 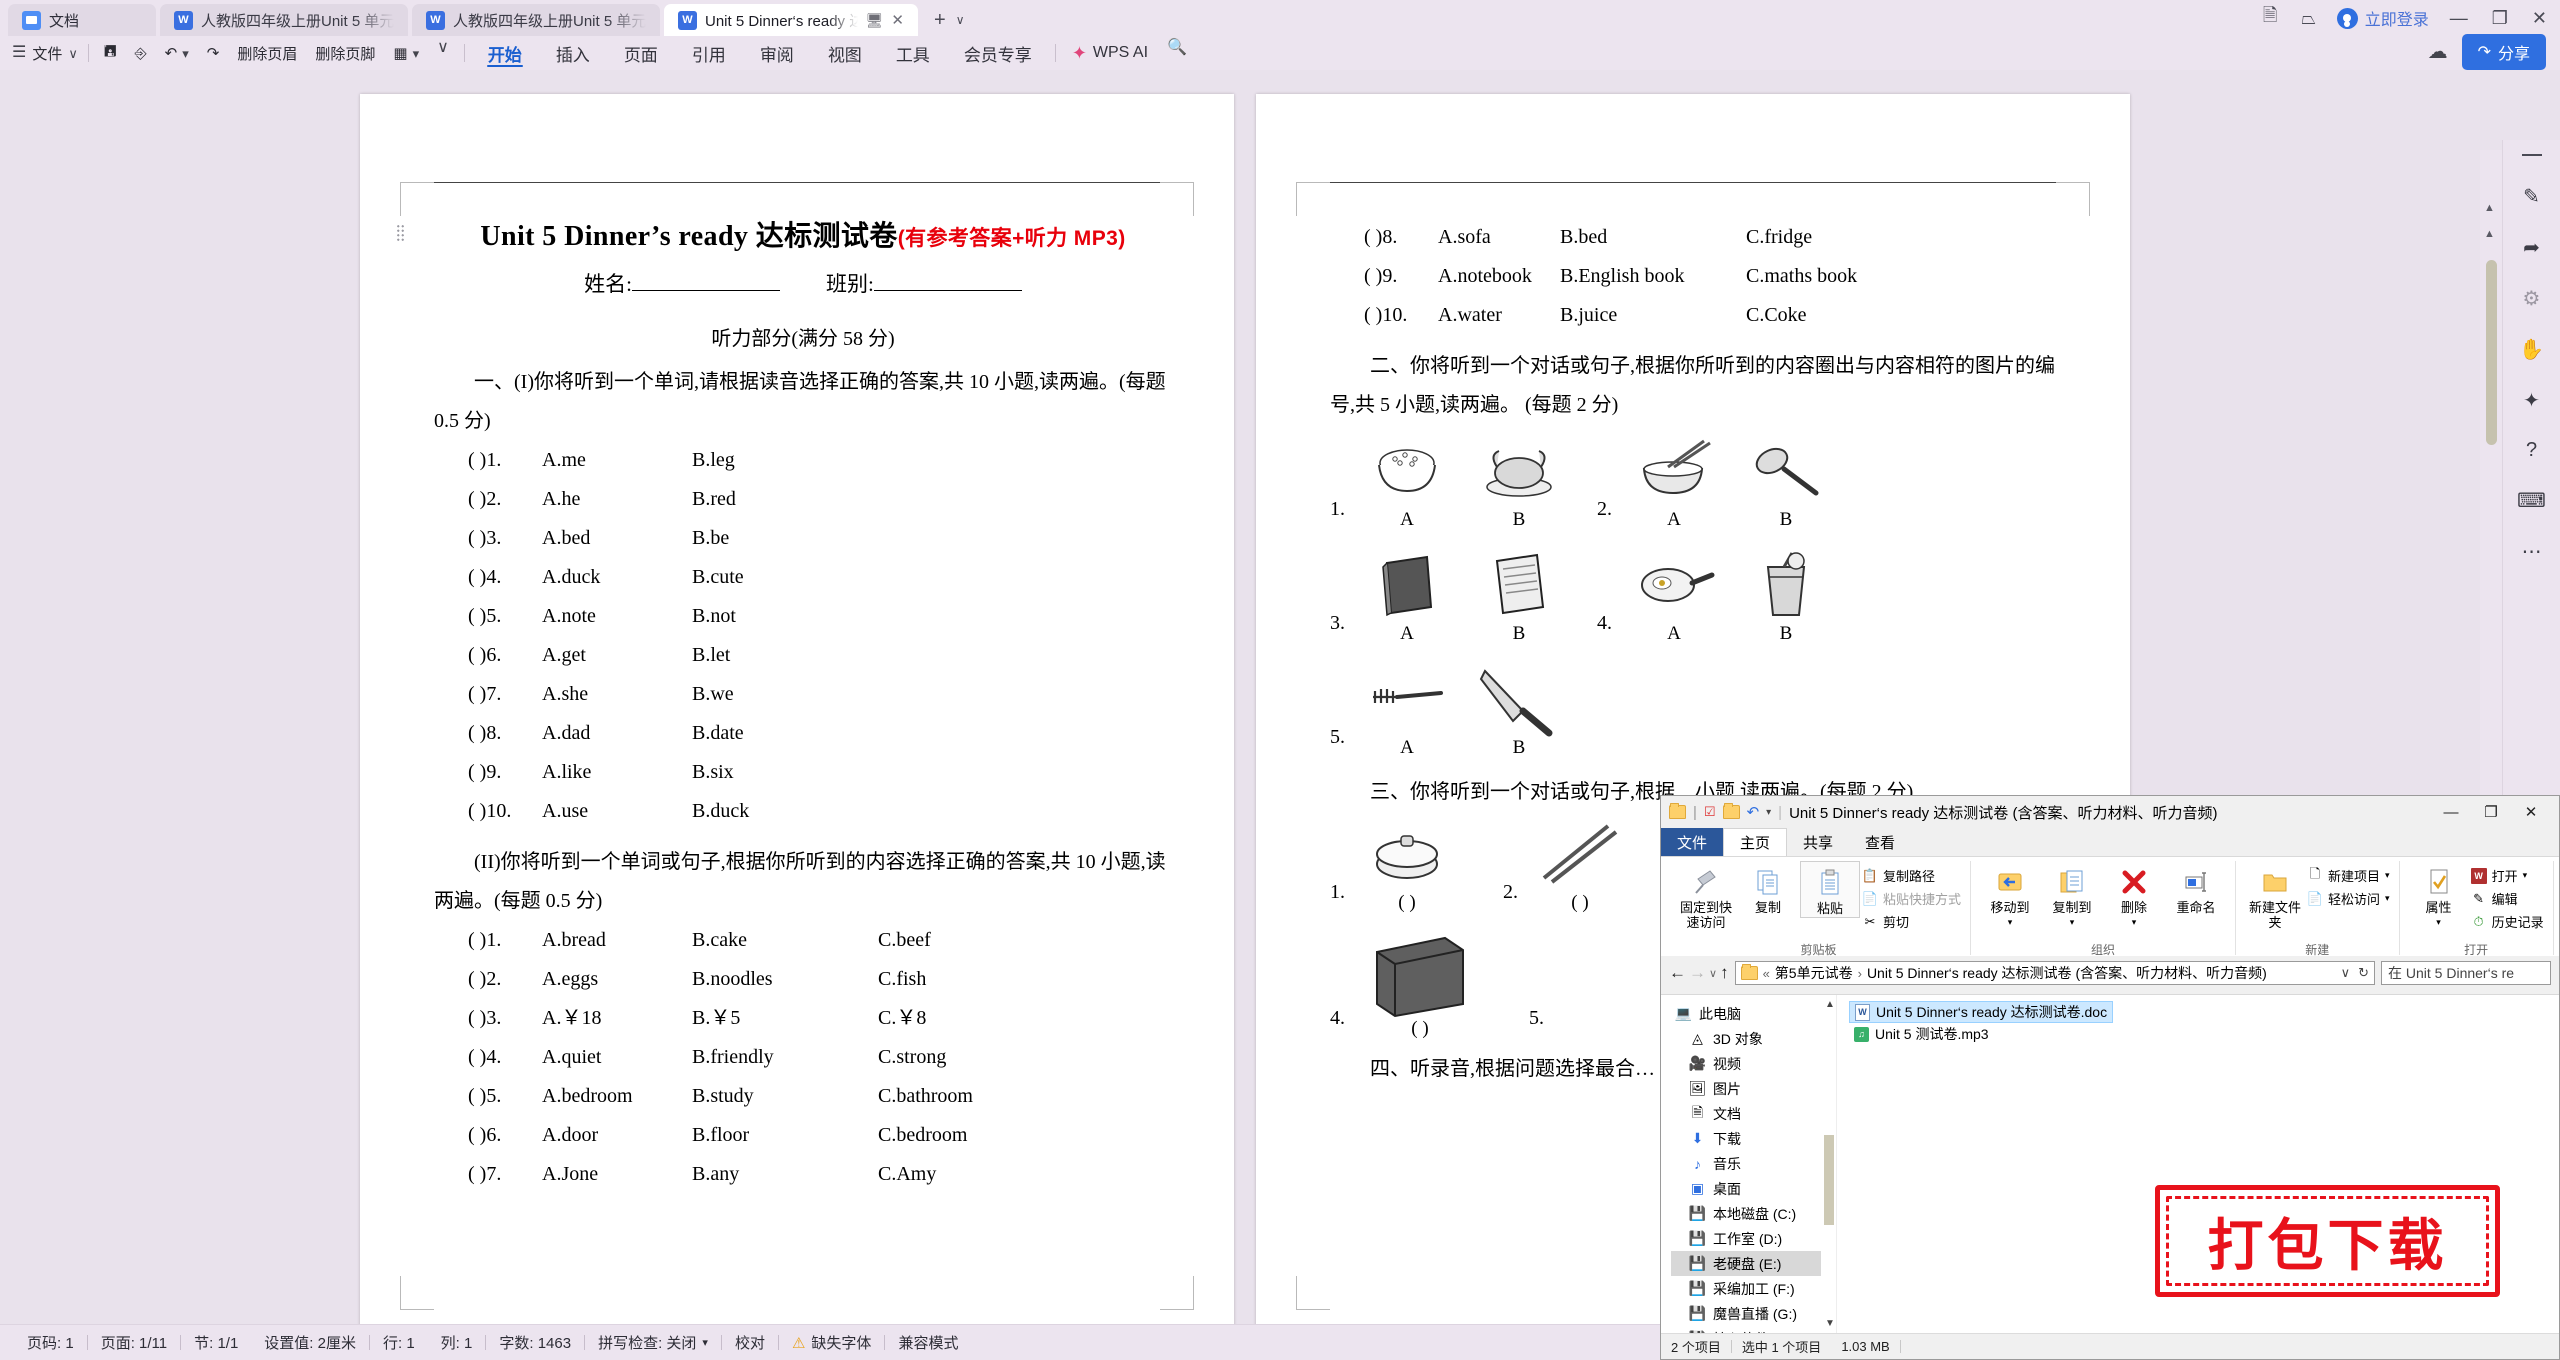 What do you see at coordinates (1768, 812) in the screenshot?
I see `qat-chevron-icon: ▾` at bounding box center [1768, 812].